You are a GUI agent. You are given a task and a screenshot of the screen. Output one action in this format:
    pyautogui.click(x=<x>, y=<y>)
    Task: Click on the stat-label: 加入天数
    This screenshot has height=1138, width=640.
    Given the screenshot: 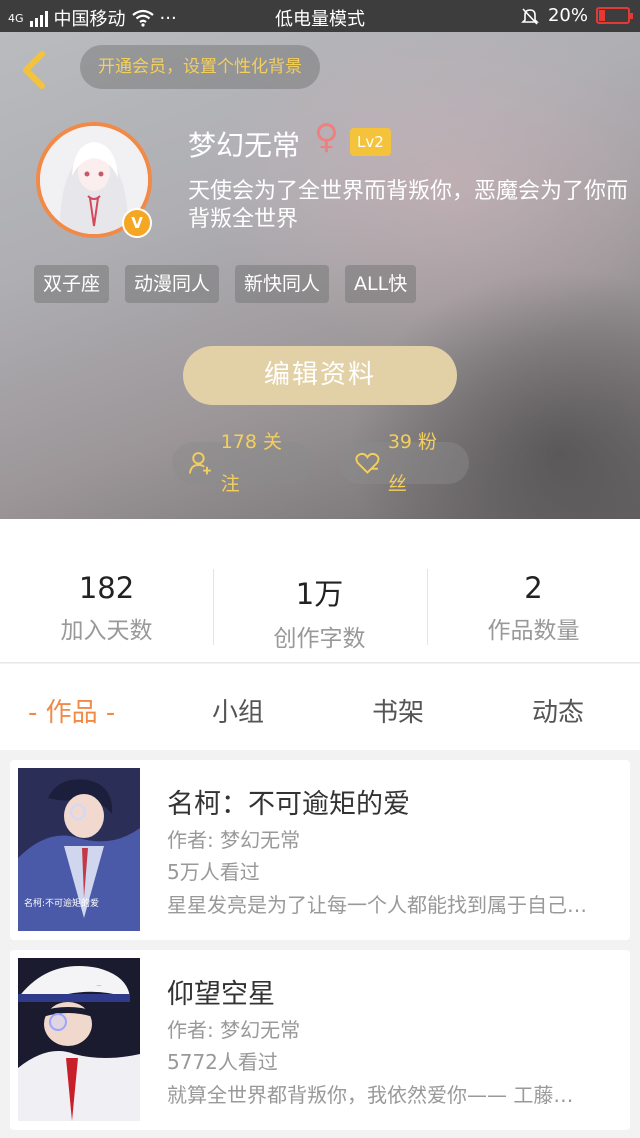 What is the action you would take?
    pyautogui.click(x=106, y=631)
    